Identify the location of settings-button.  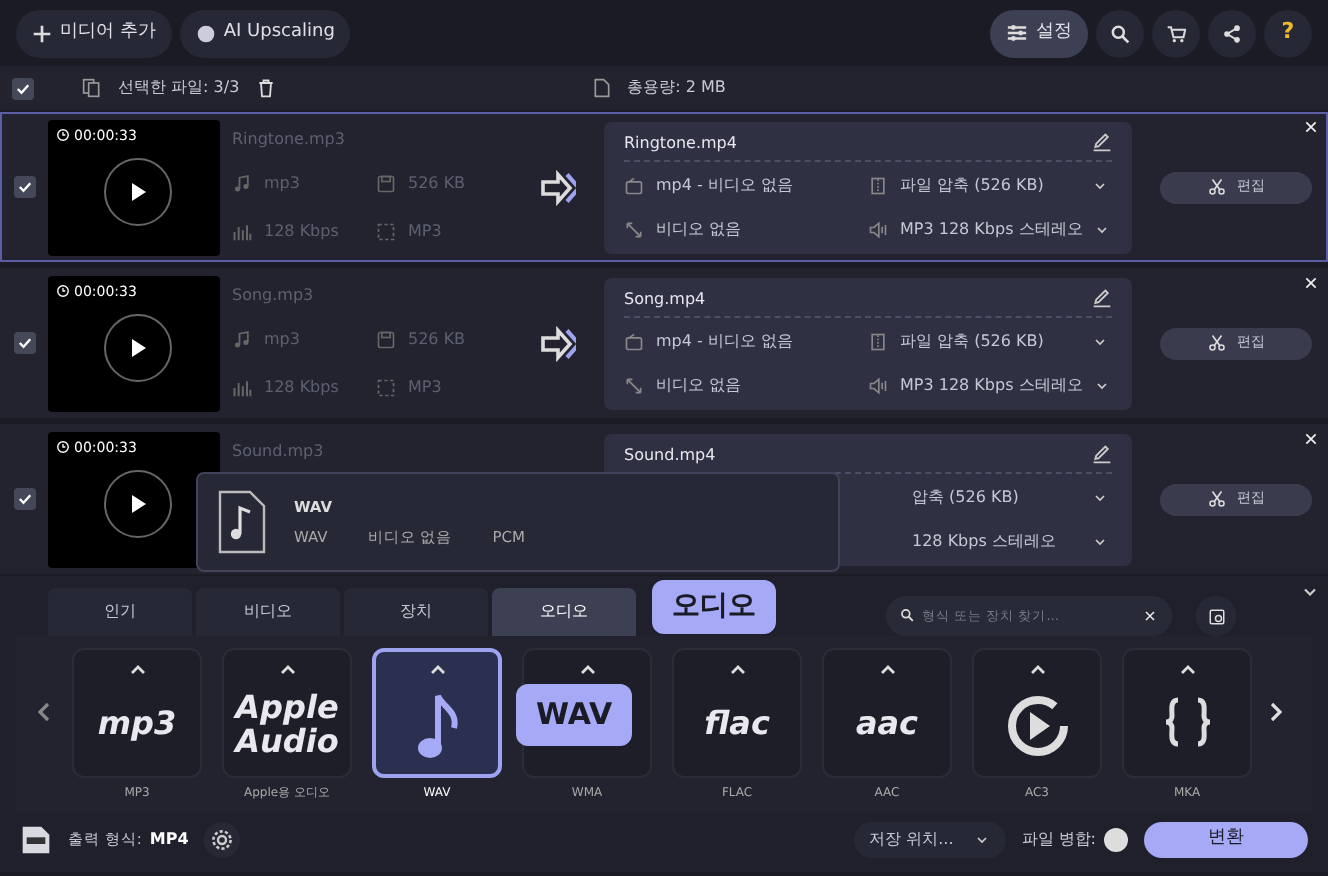
(222, 840).